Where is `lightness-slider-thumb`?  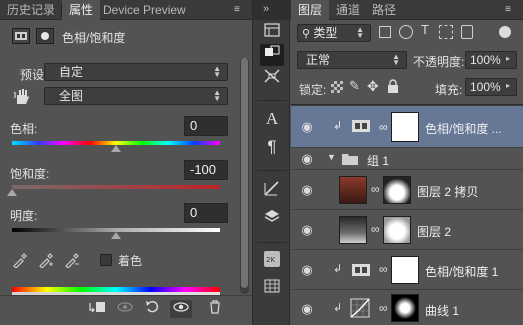 lightness-slider-thumb is located at coordinates (116, 235).